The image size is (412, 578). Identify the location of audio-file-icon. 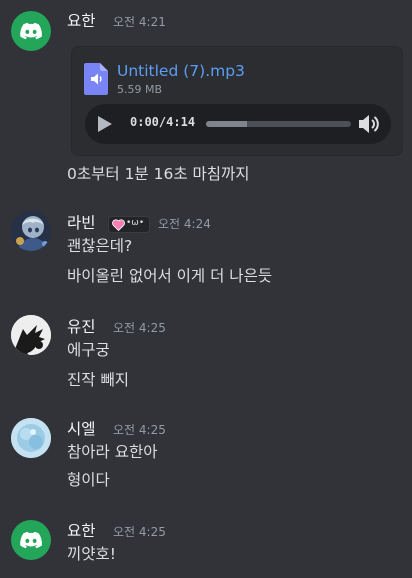
(96, 79).